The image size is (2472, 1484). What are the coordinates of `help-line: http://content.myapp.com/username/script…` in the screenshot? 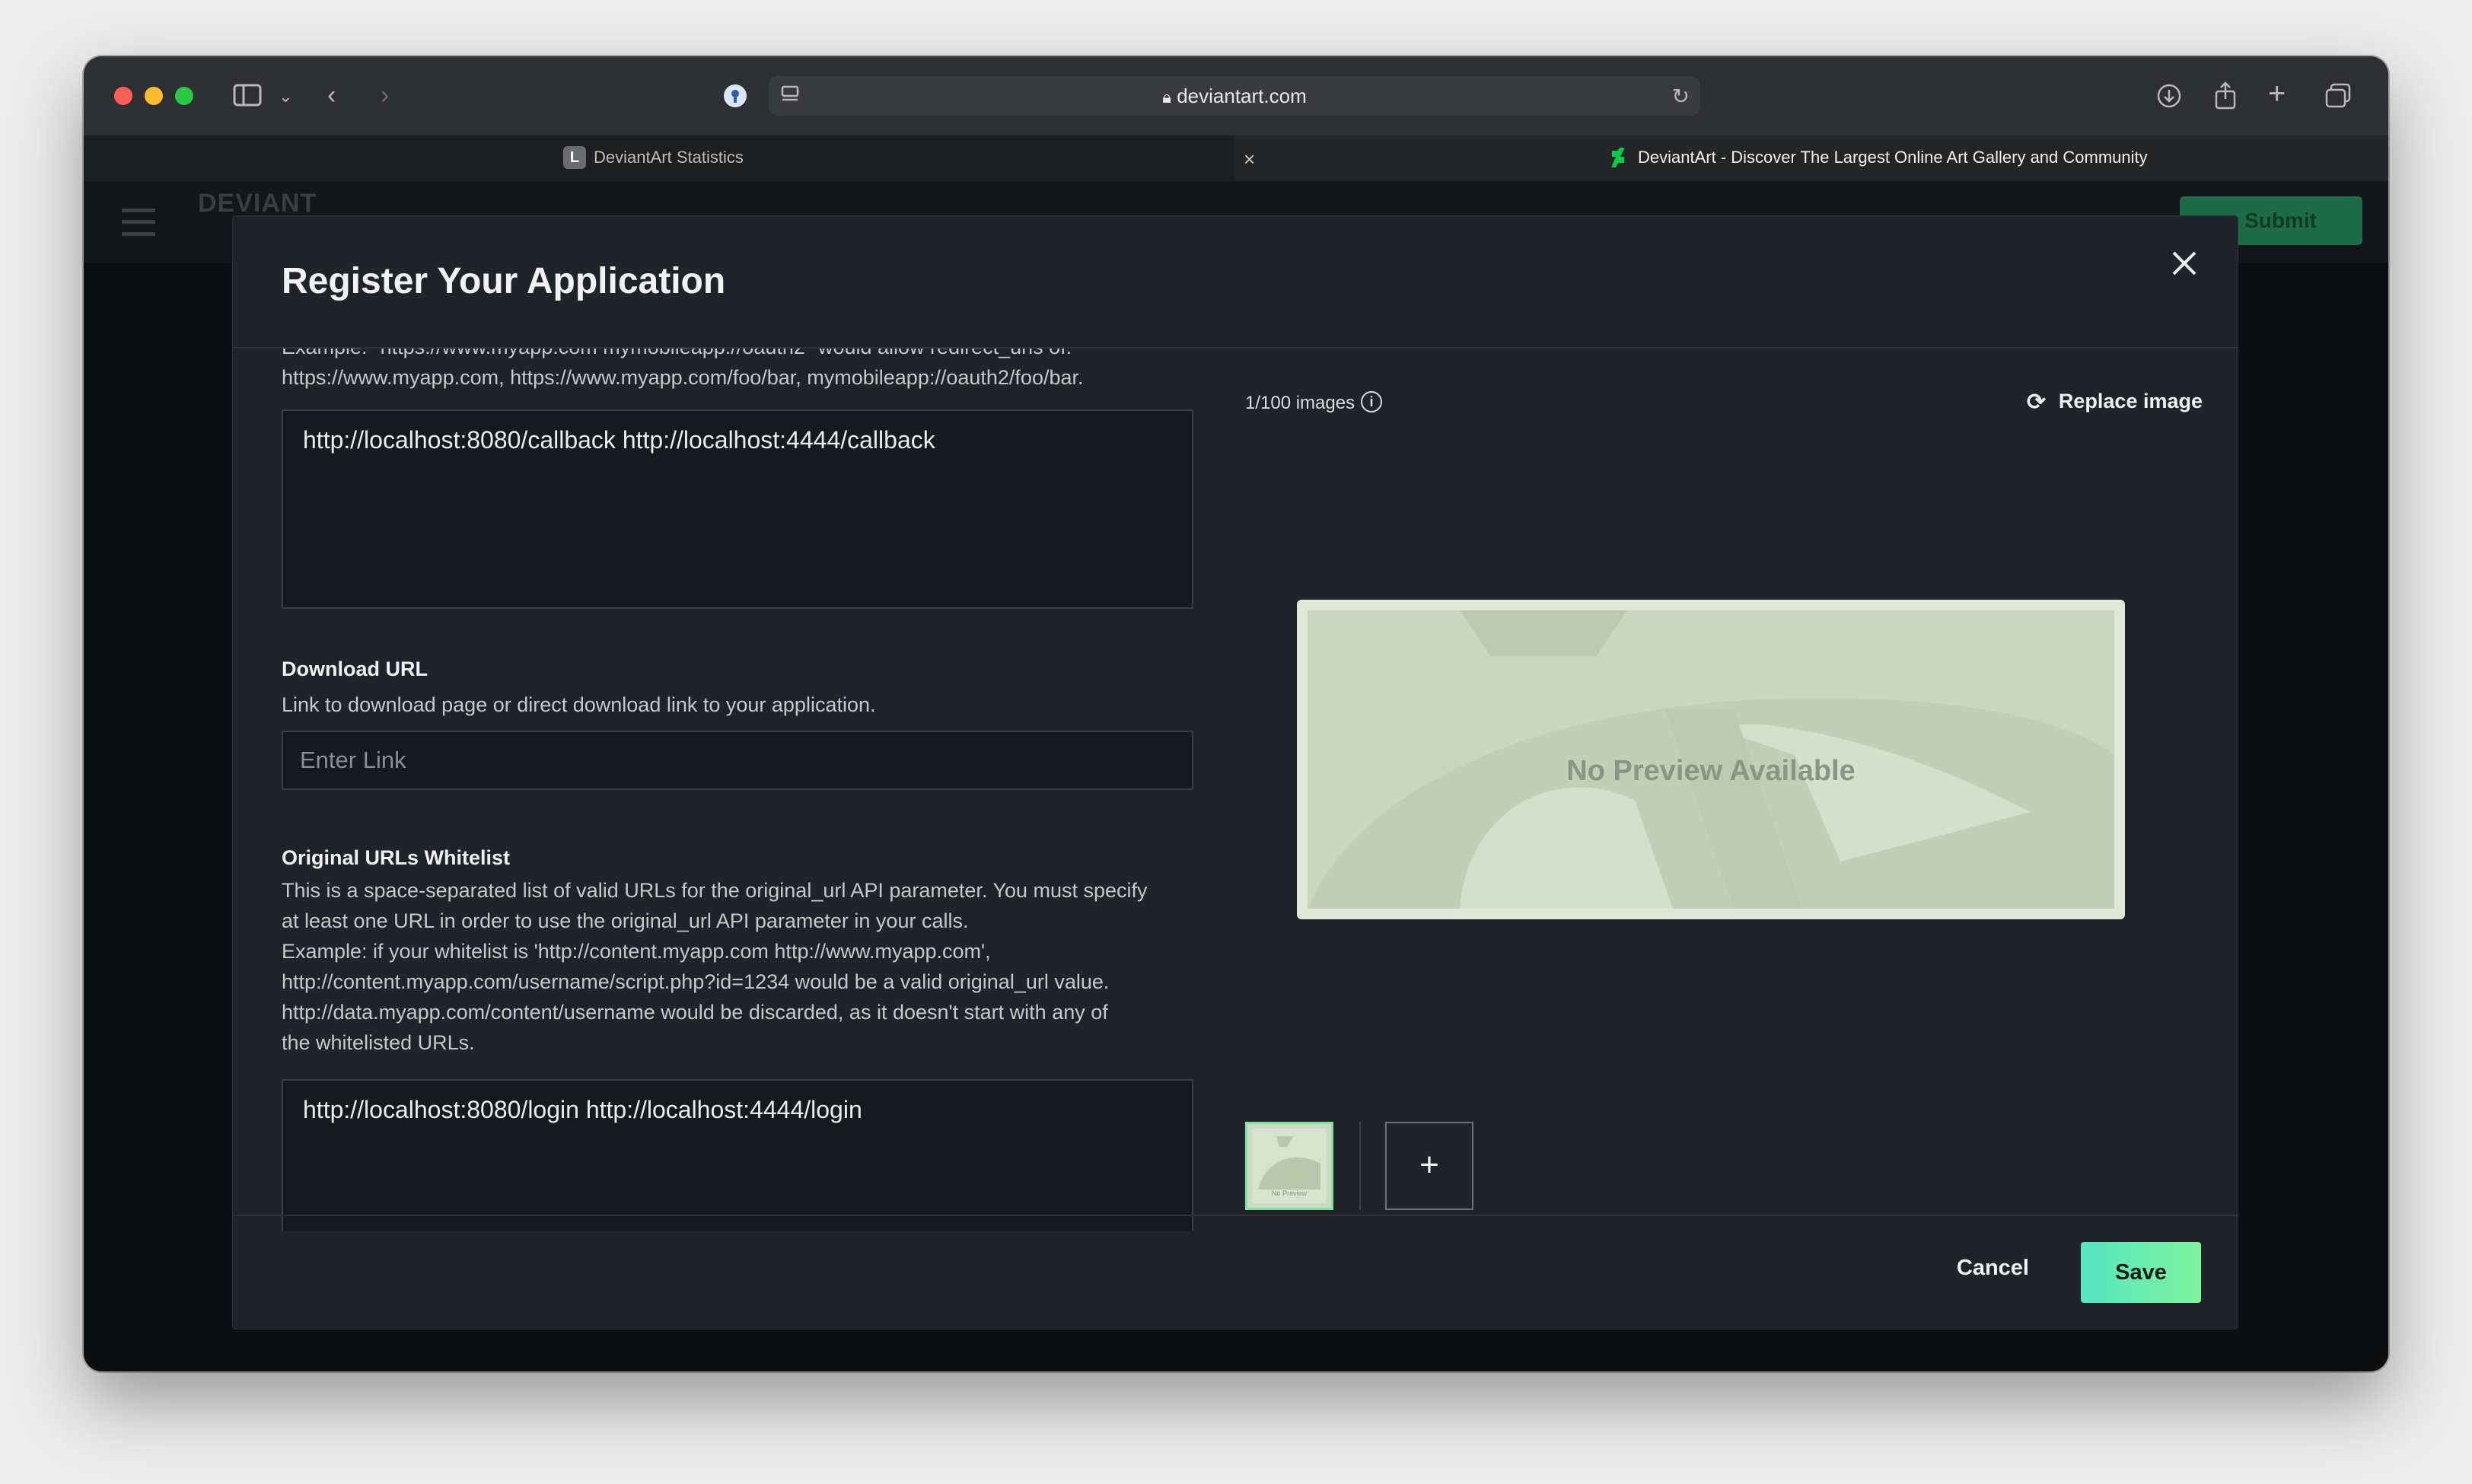 It's located at (696, 982).